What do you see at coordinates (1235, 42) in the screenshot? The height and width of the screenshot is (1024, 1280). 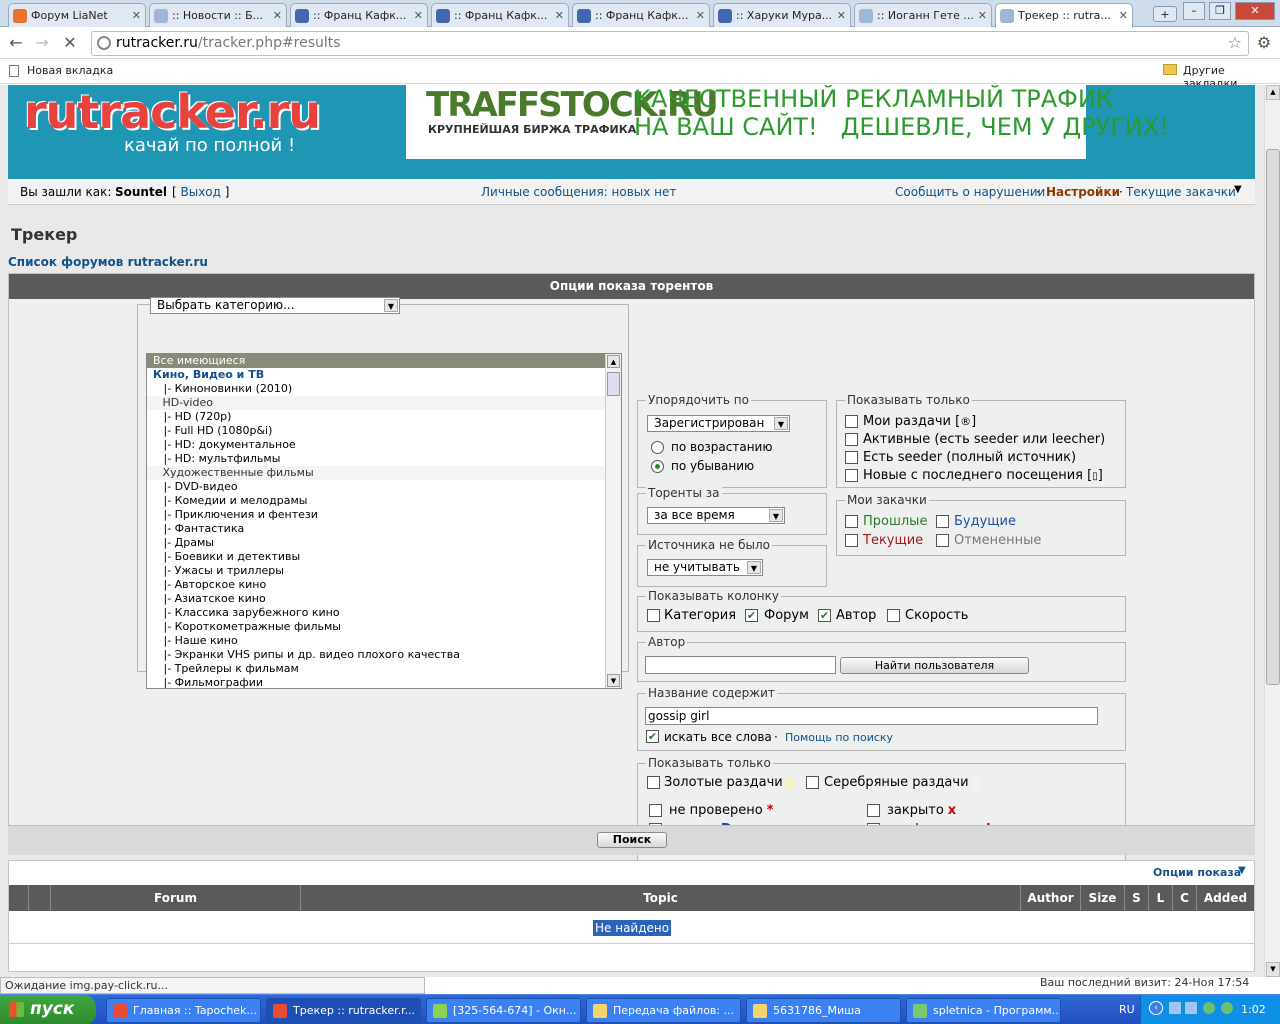 I see `bookmark-star-icon: ☆` at bounding box center [1235, 42].